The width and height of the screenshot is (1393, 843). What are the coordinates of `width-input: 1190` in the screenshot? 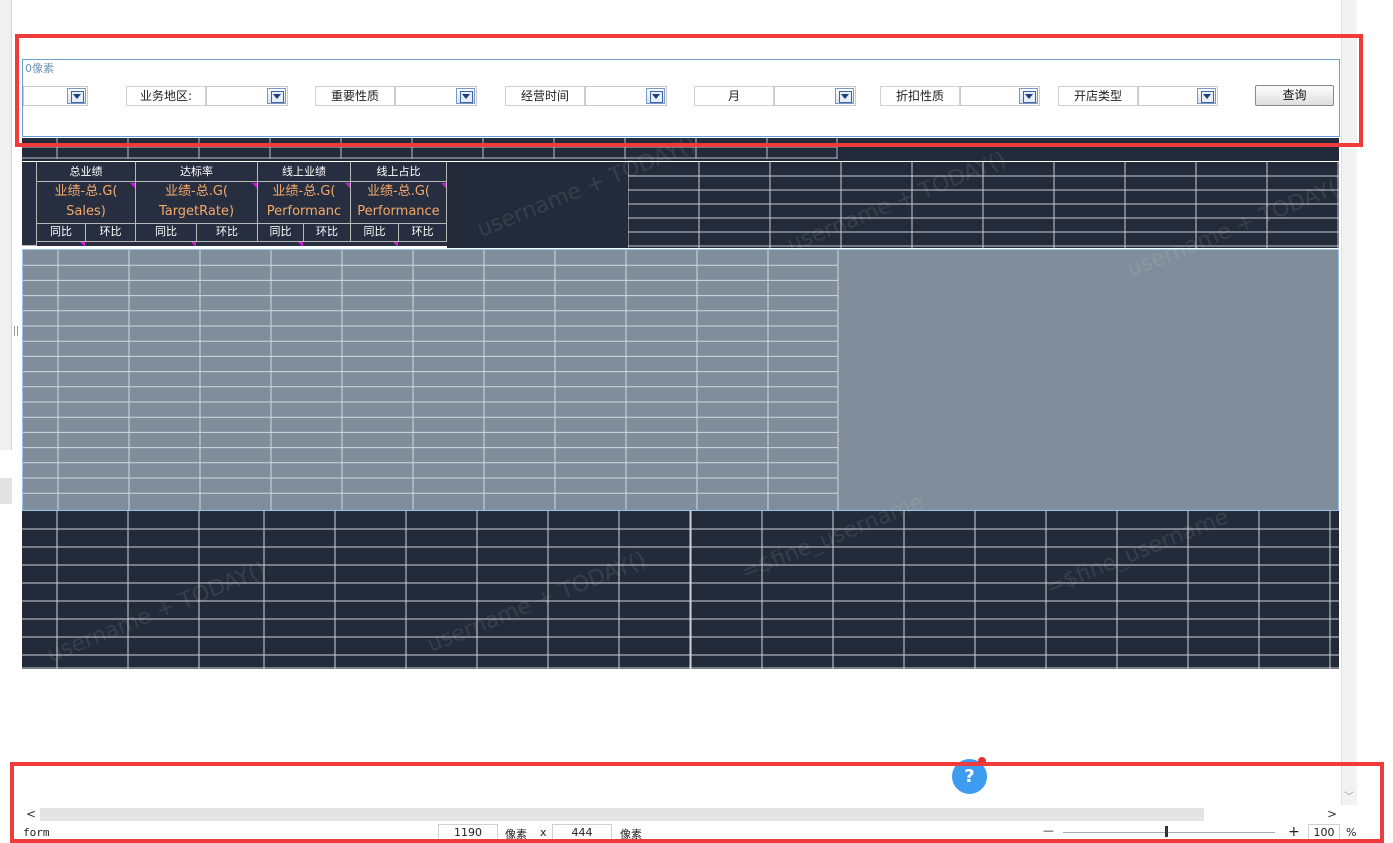 It's located at (468, 832).